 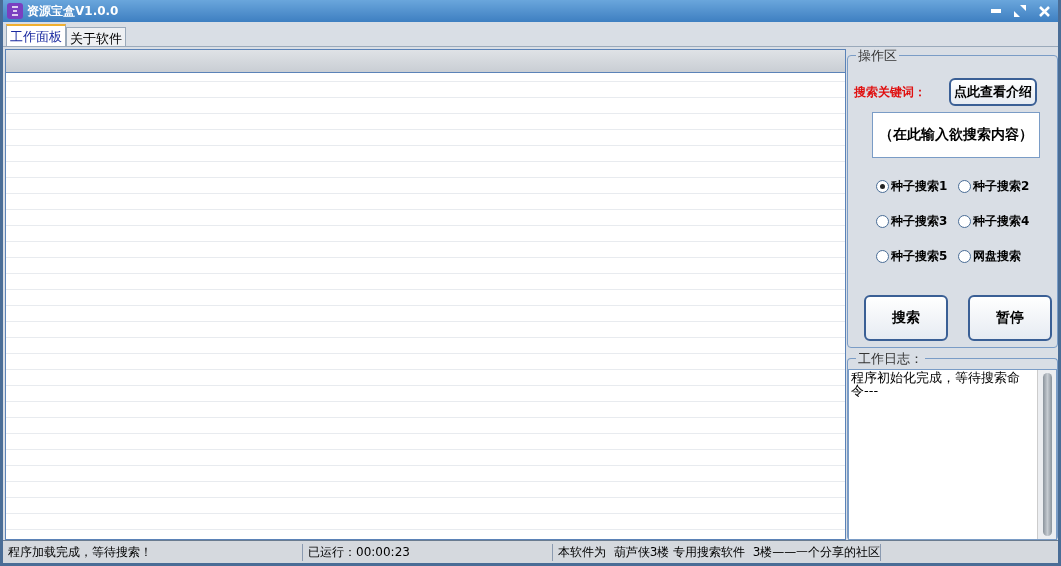 What do you see at coordinates (1020, 11) in the screenshot?
I see `maximize-icon` at bounding box center [1020, 11].